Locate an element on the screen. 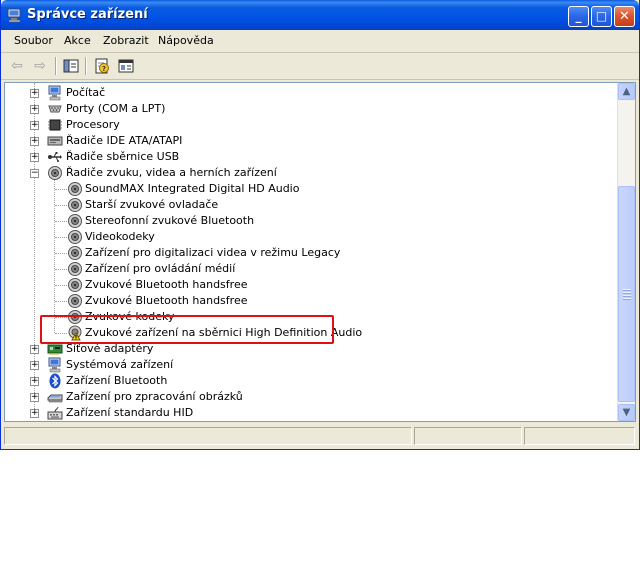  tree-item-soundmax: SoundMAX Integrated Digital HD Audio is located at coordinates (311, 189).